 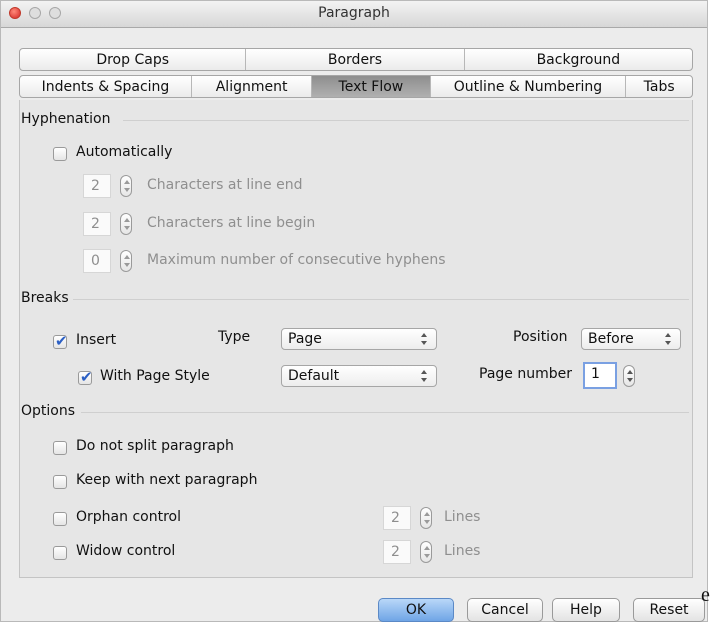 I want to click on with-page-style-label: With Page Style, so click(x=155, y=376).